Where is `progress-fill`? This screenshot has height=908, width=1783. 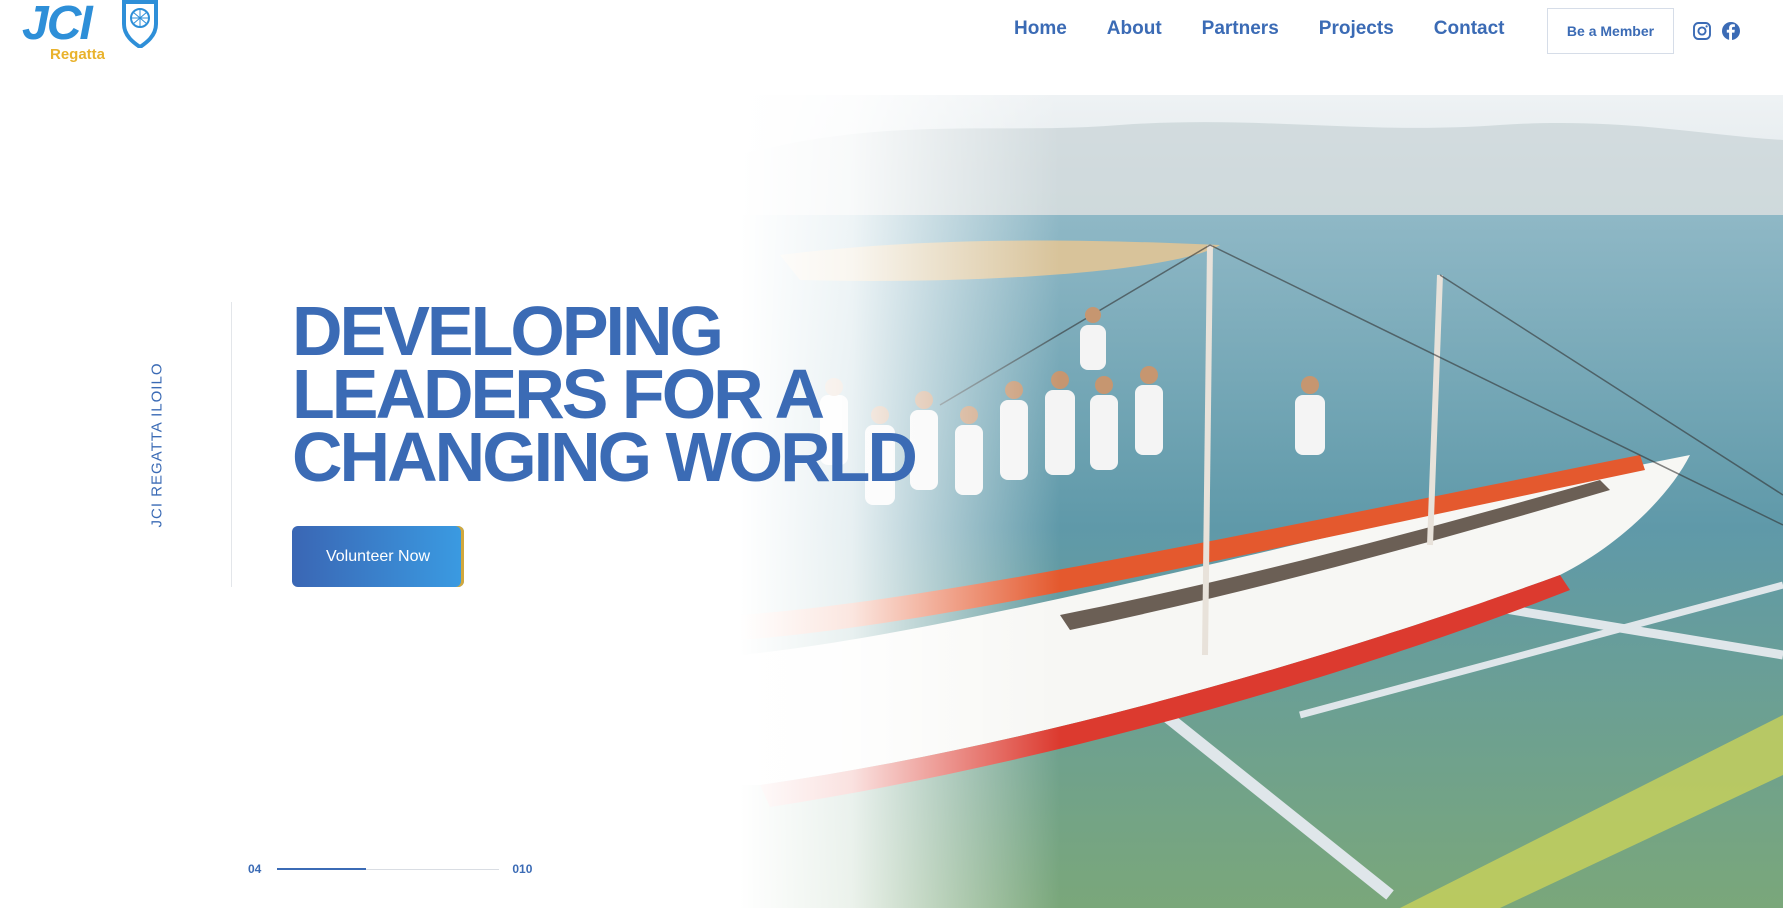 progress-fill is located at coordinates (322, 868).